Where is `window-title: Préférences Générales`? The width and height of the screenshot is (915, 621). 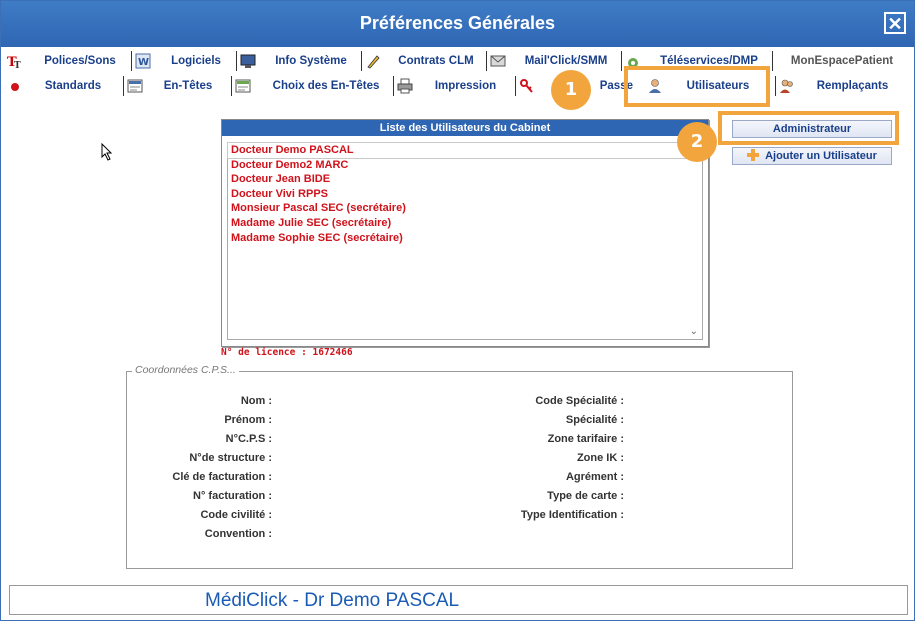
window-title: Préférences Générales is located at coordinates (457, 23).